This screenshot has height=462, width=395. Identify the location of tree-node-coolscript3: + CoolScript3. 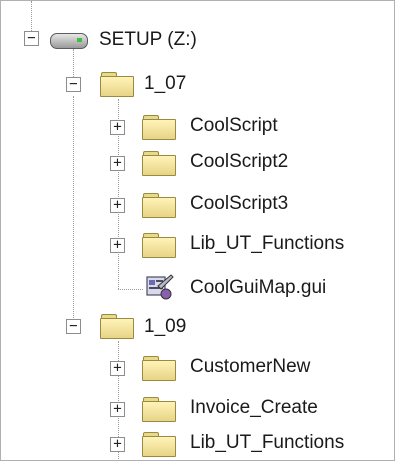
(198, 205).